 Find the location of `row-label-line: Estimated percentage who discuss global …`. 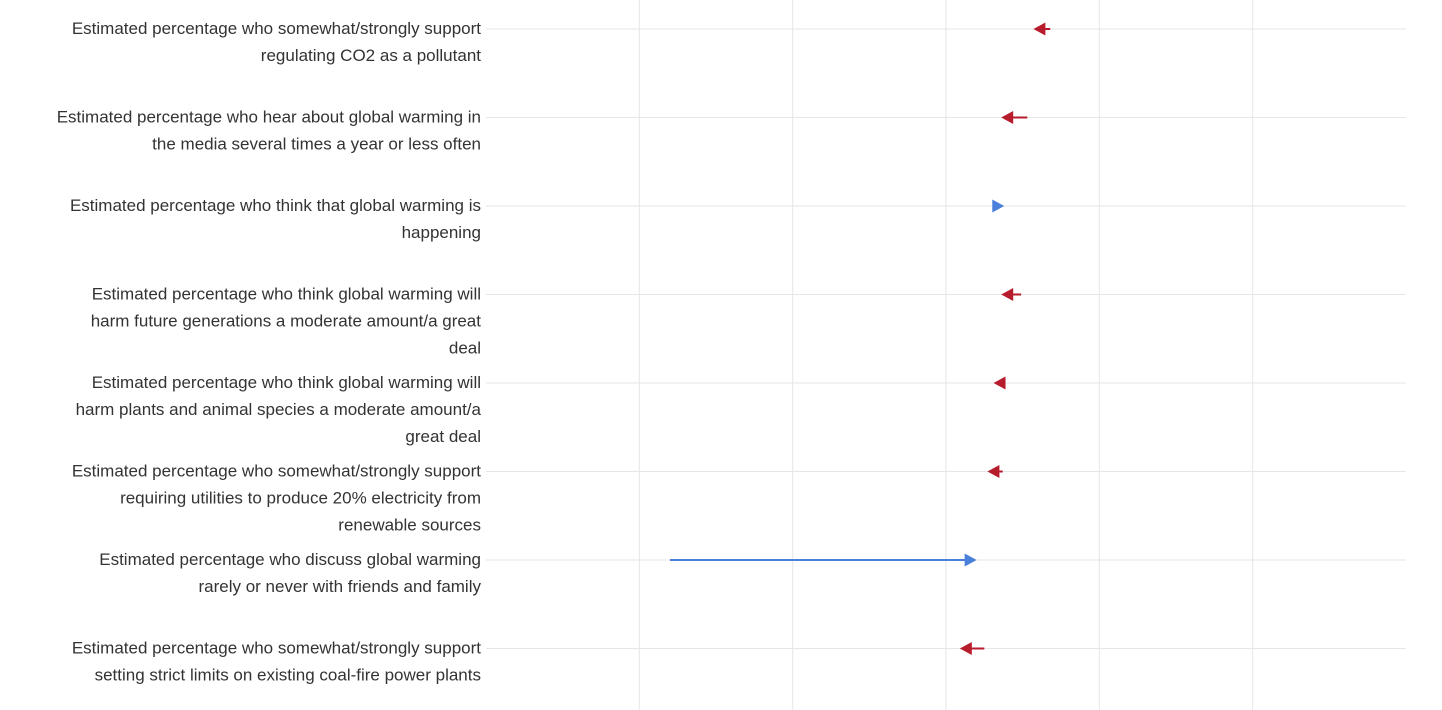

row-label-line: Estimated percentage who discuss global … is located at coordinates (290, 559).